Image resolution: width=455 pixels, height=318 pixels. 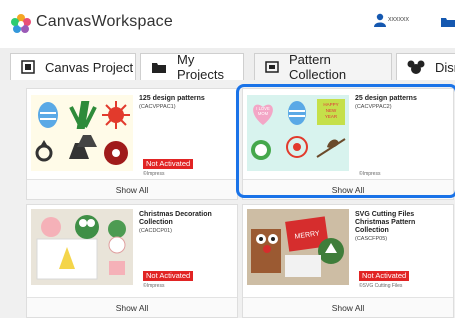 What do you see at coordinates (425, 66) in the screenshot?
I see `tab-disney: Disney` at bounding box center [425, 66].